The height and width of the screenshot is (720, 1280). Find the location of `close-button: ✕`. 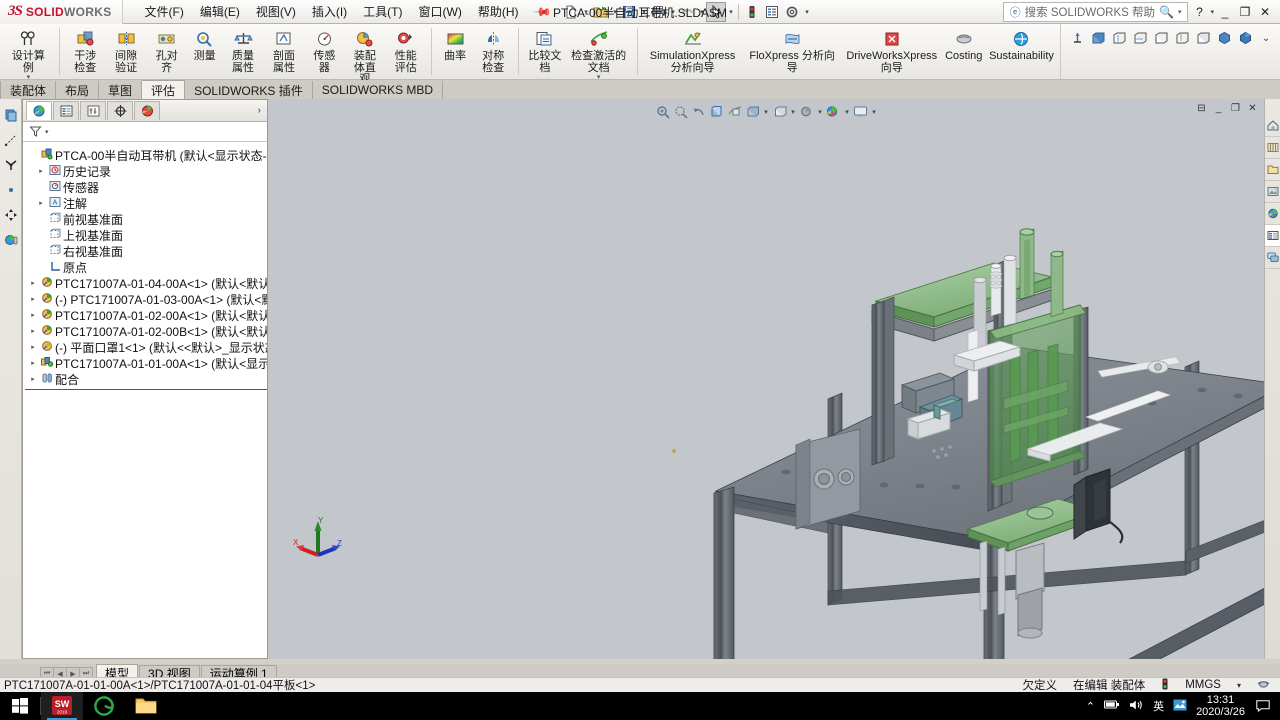

close-button: ✕ is located at coordinates (1265, 12).